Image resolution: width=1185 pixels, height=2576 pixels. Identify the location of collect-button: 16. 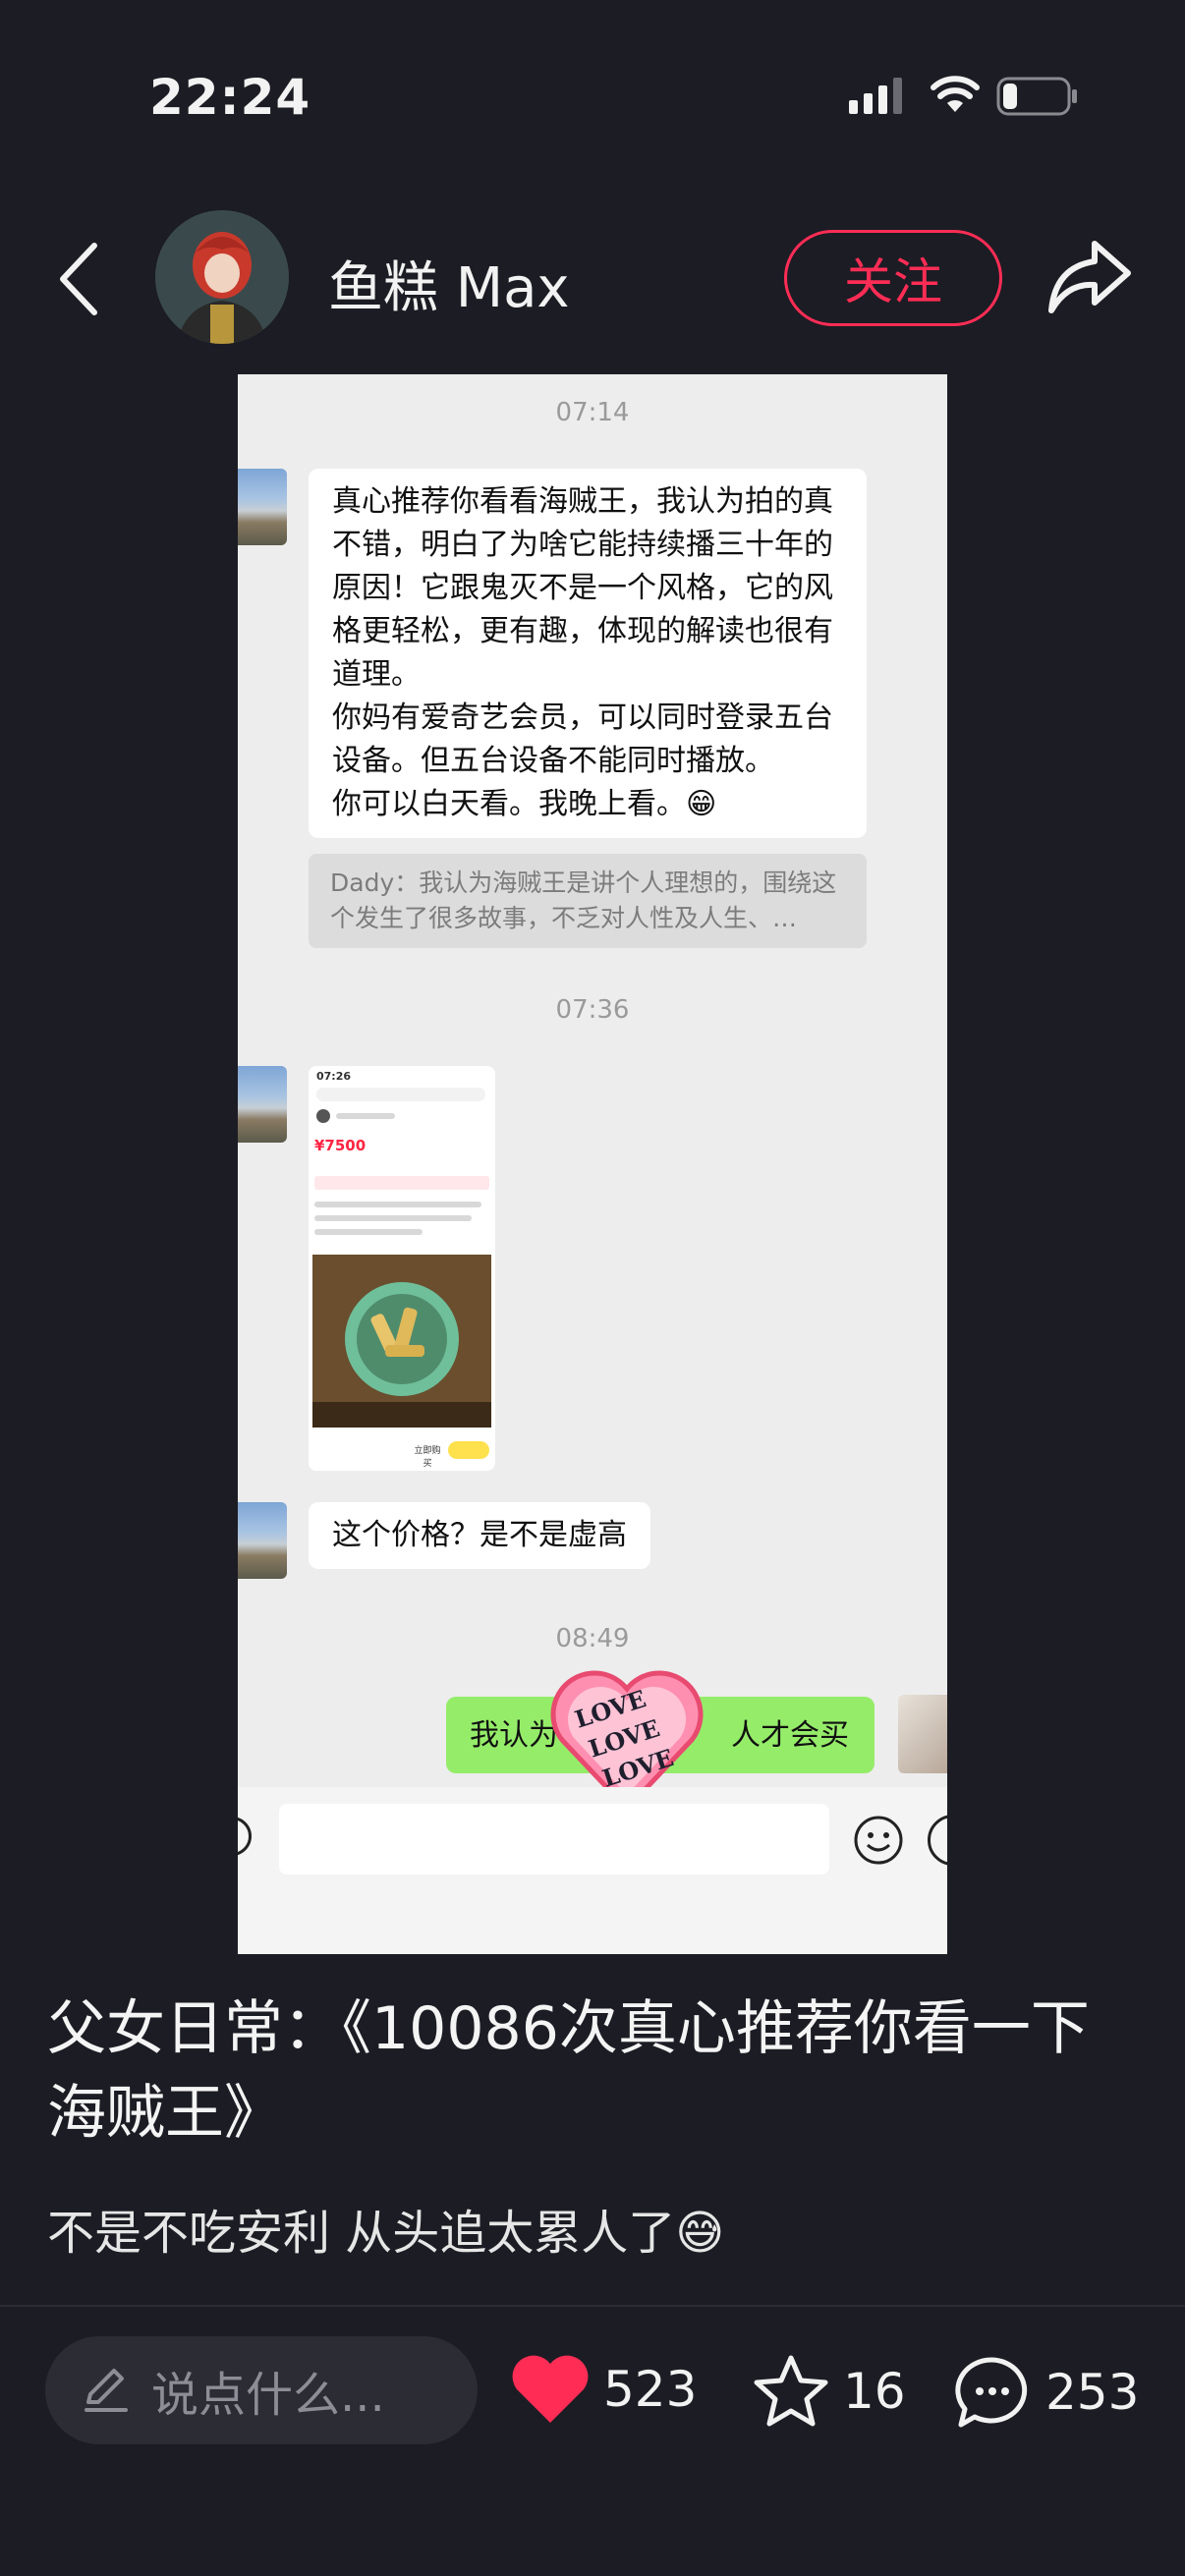
(830, 2391).